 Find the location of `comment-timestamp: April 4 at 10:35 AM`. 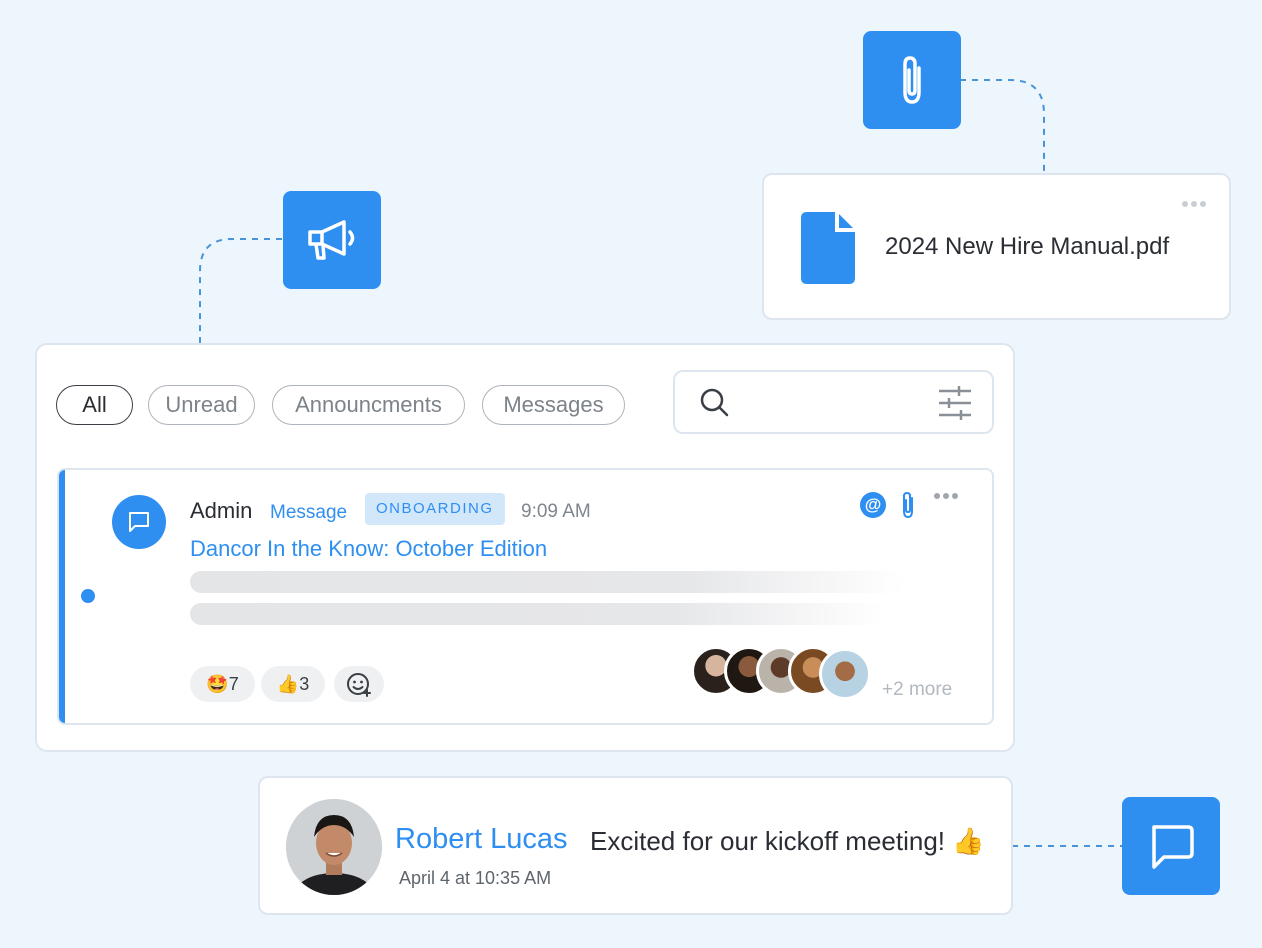

comment-timestamp: April 4 at 10:35 AM is located at coordinates (475, 878).